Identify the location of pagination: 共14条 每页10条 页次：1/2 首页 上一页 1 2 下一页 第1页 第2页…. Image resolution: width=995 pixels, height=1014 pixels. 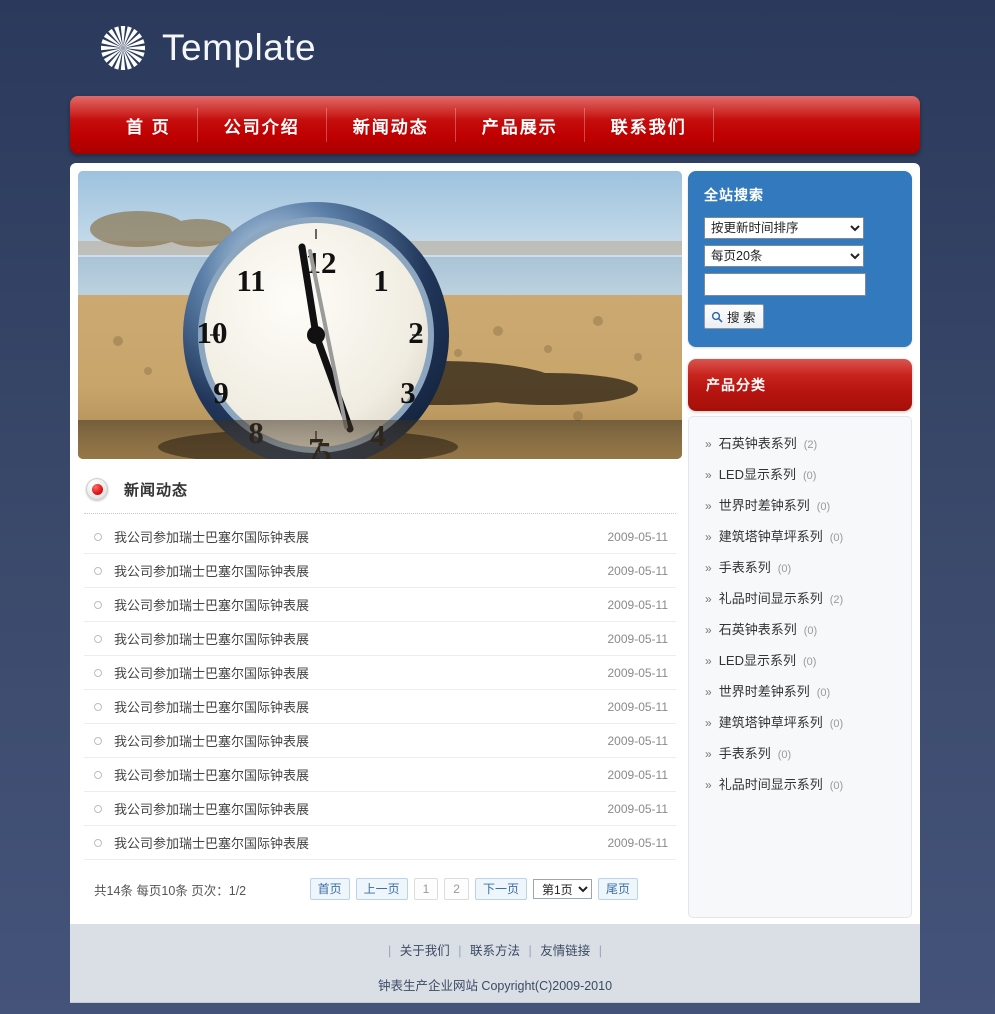
(380, 880).